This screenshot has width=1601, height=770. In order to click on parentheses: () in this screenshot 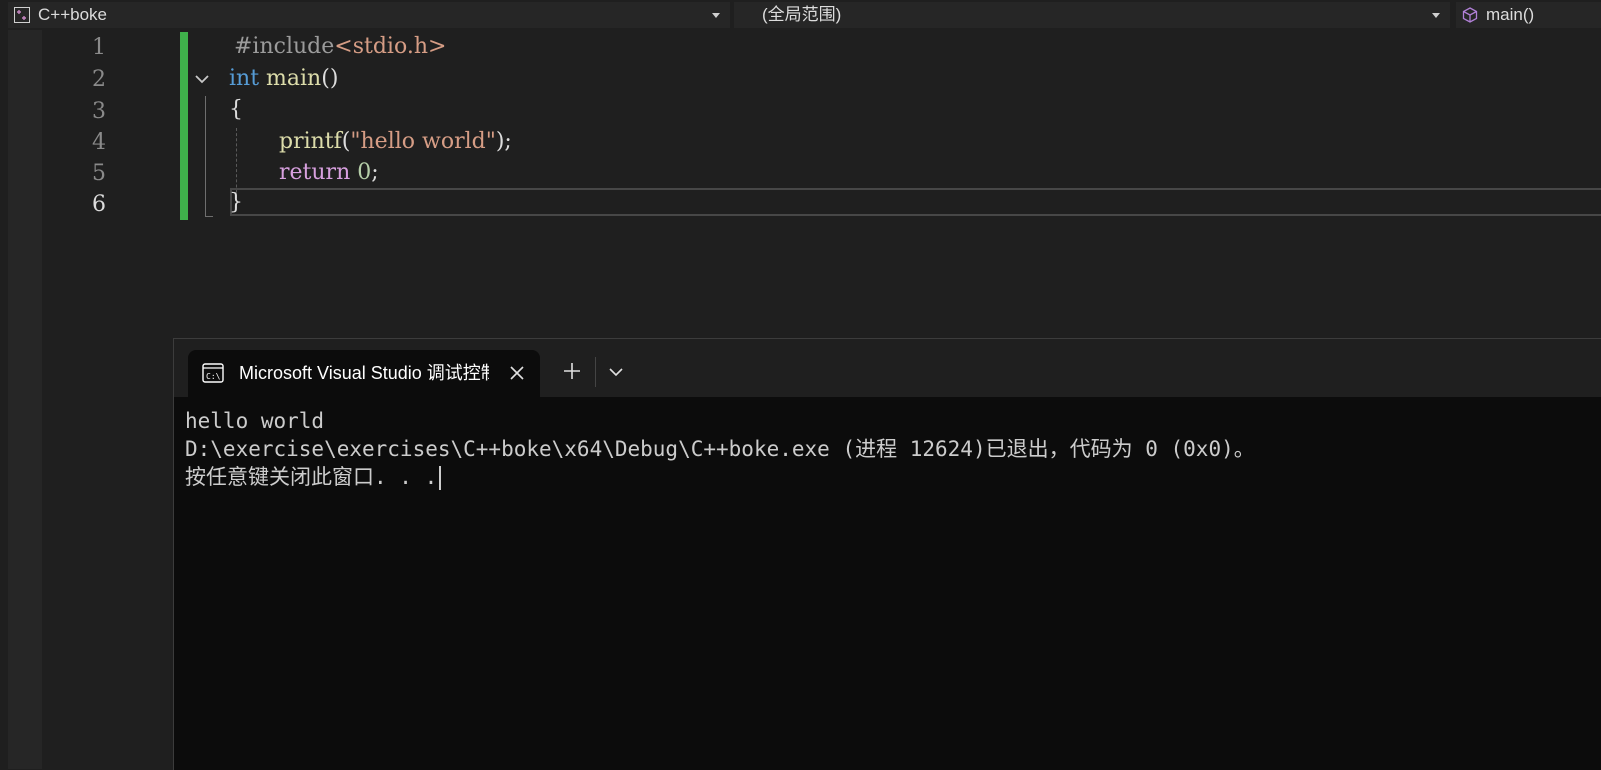, I will do `click(330, 78)`.